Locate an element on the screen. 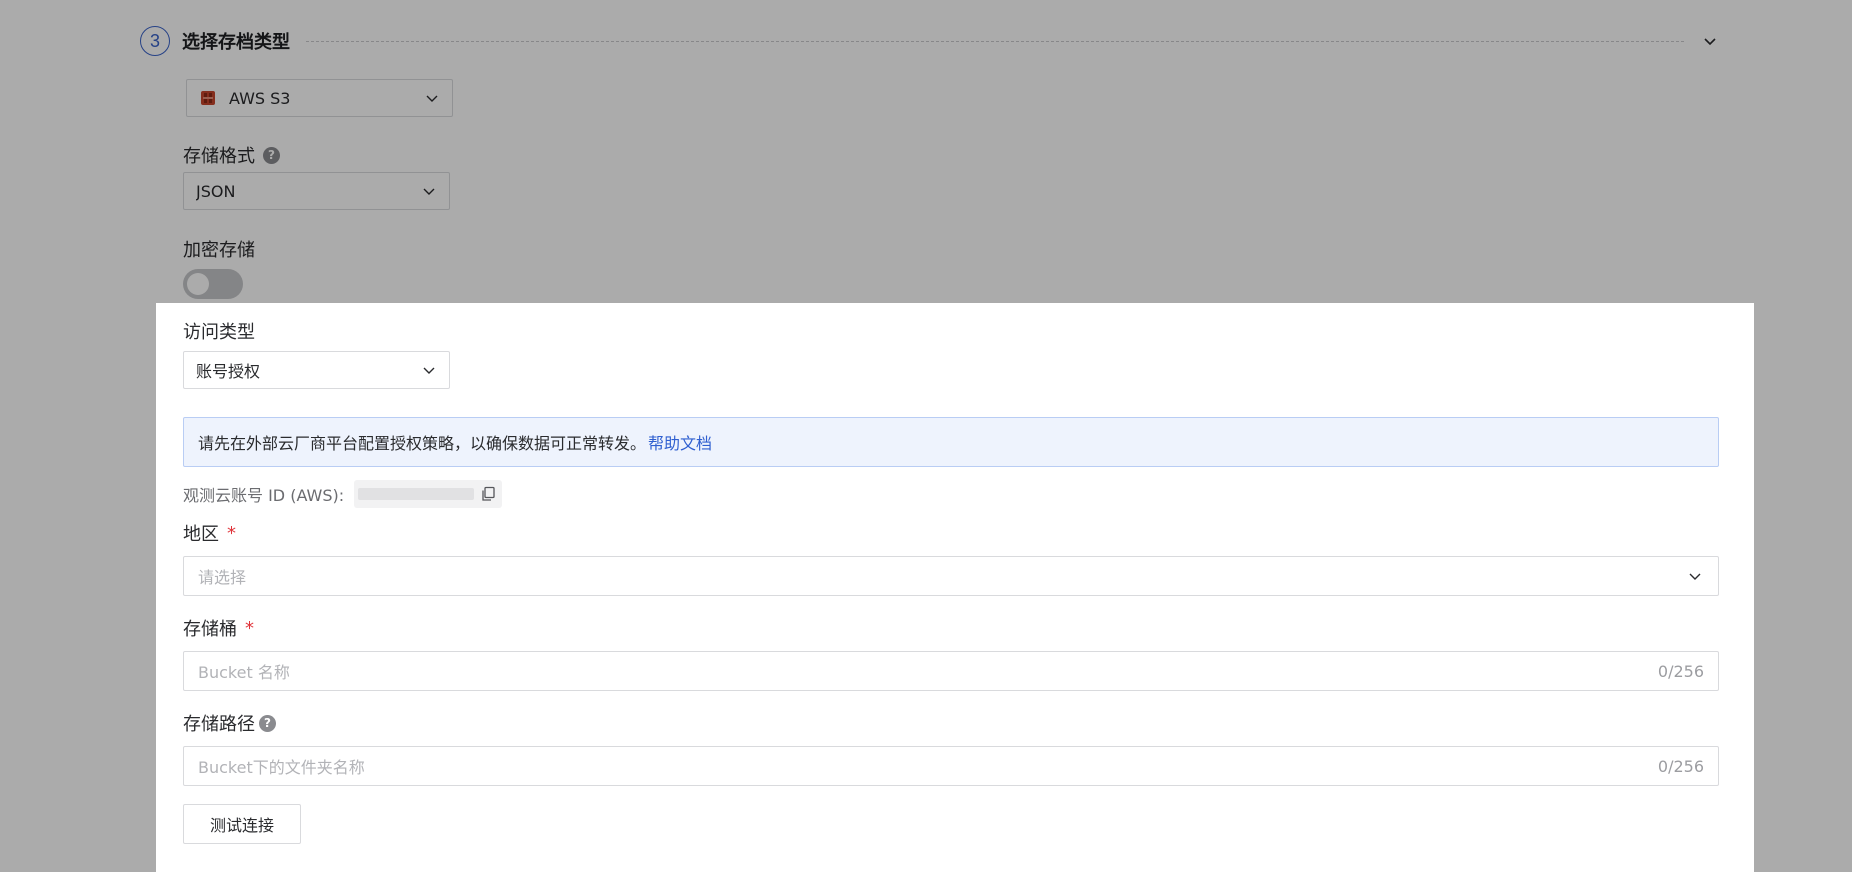  region-placeholder: 请选择 is located at coordinates (222, 577).